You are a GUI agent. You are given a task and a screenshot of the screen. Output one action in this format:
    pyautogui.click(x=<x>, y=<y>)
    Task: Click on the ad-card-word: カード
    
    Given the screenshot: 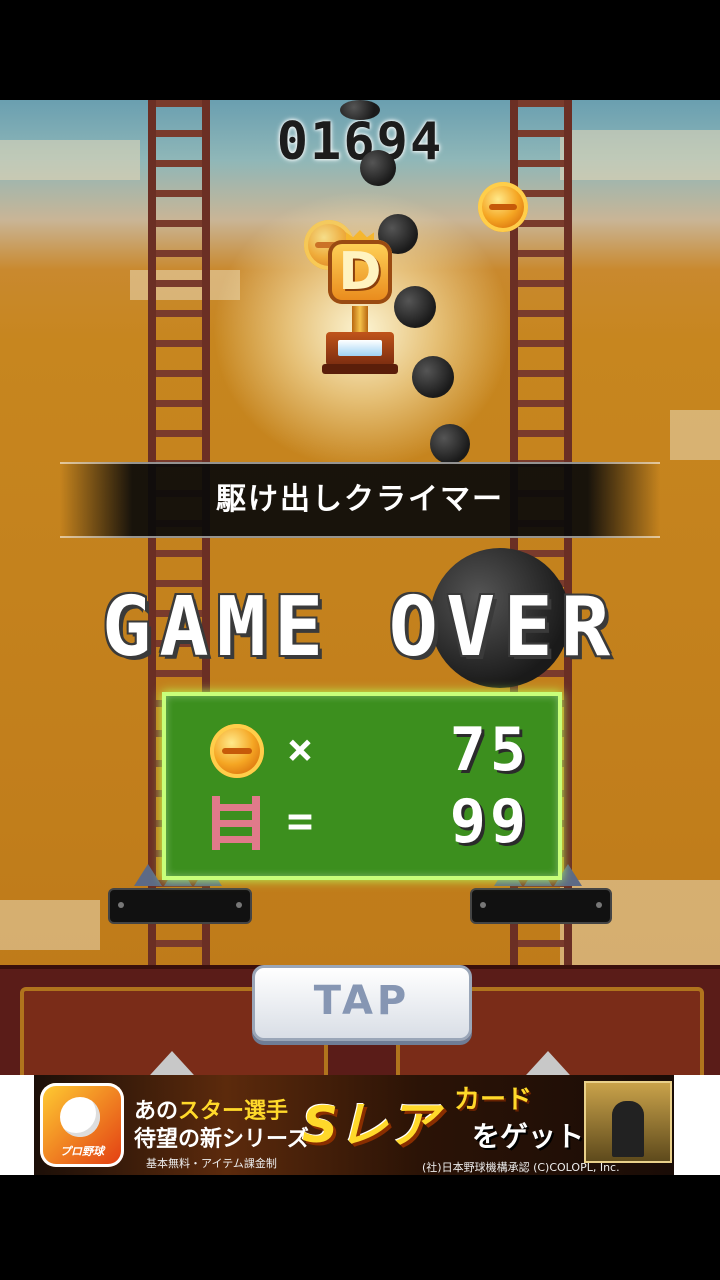 What is the action you would take?
    pyautogui.click(x=493, y=1100)
    